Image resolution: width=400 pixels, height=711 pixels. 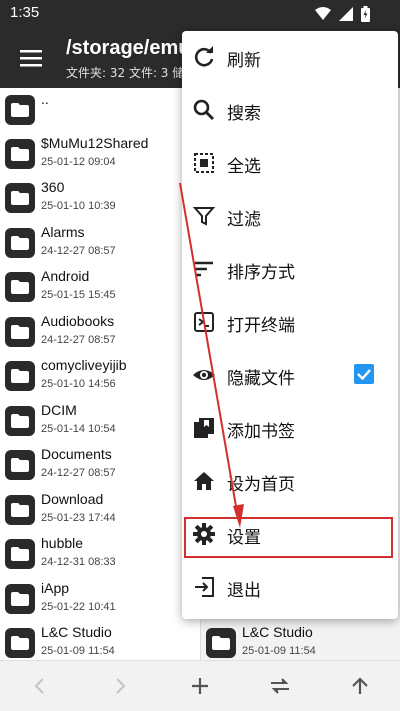 What do you see at coordinates (204, 587) in the screenshot?
I see `exit-icon` at bounding box center [204, 587].